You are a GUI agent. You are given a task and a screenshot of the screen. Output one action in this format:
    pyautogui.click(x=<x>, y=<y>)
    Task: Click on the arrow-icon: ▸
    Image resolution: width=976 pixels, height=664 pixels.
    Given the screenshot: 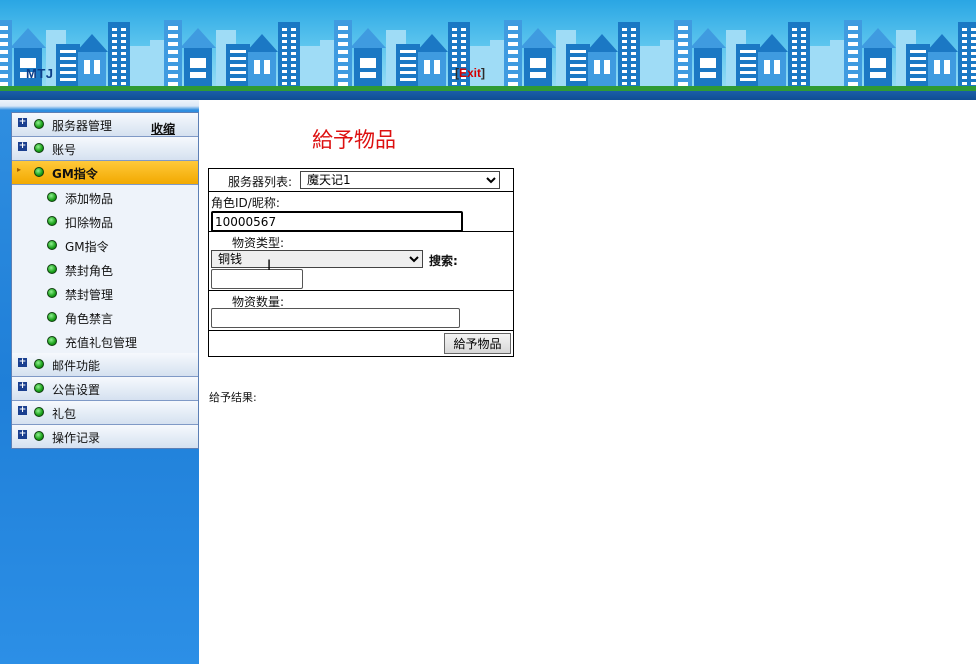 What is the action you would take?
    pyautogui.click(x=19, y=169)
    